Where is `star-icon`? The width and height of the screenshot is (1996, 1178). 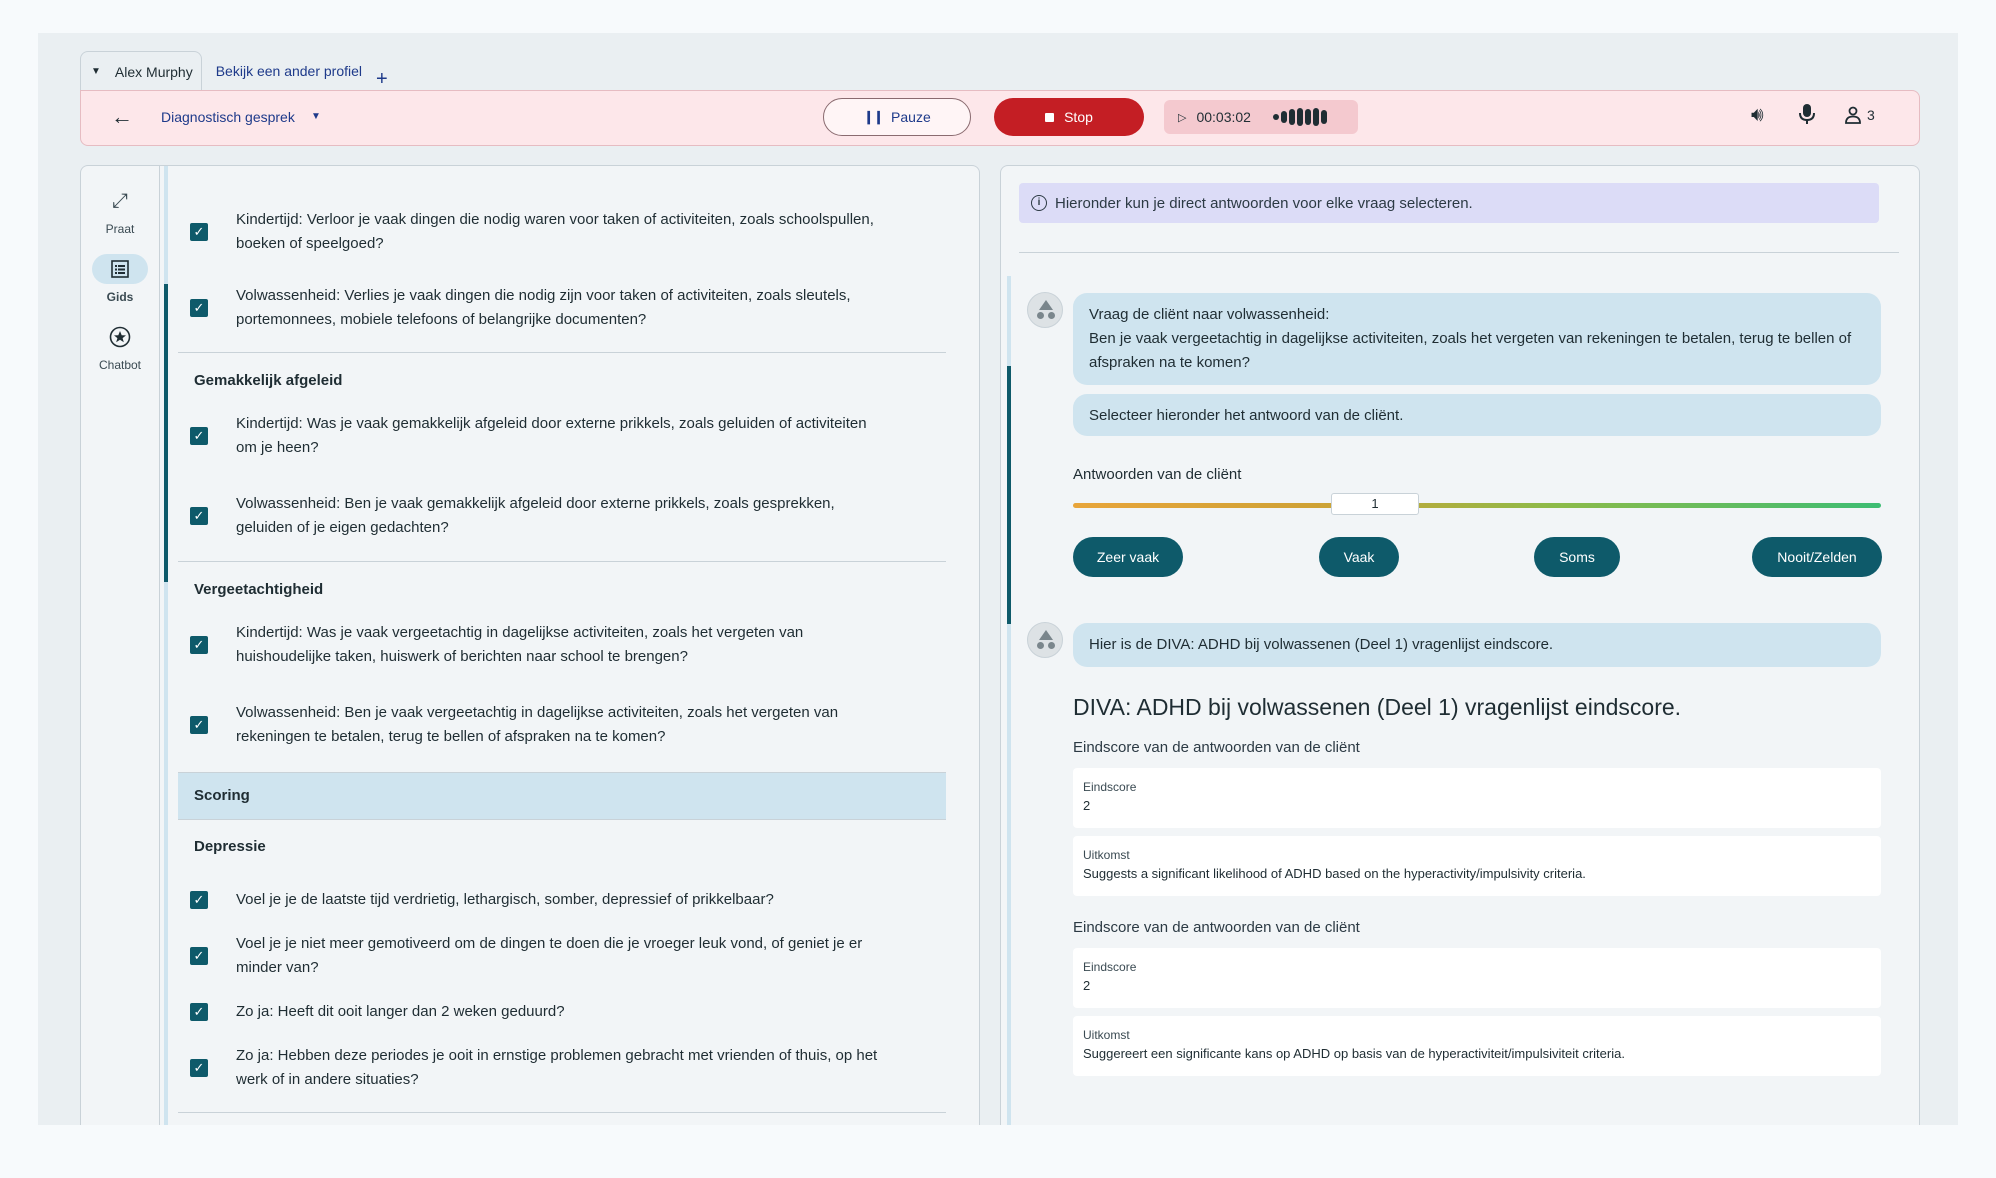 star-icon is located at coordinates (120, 337).